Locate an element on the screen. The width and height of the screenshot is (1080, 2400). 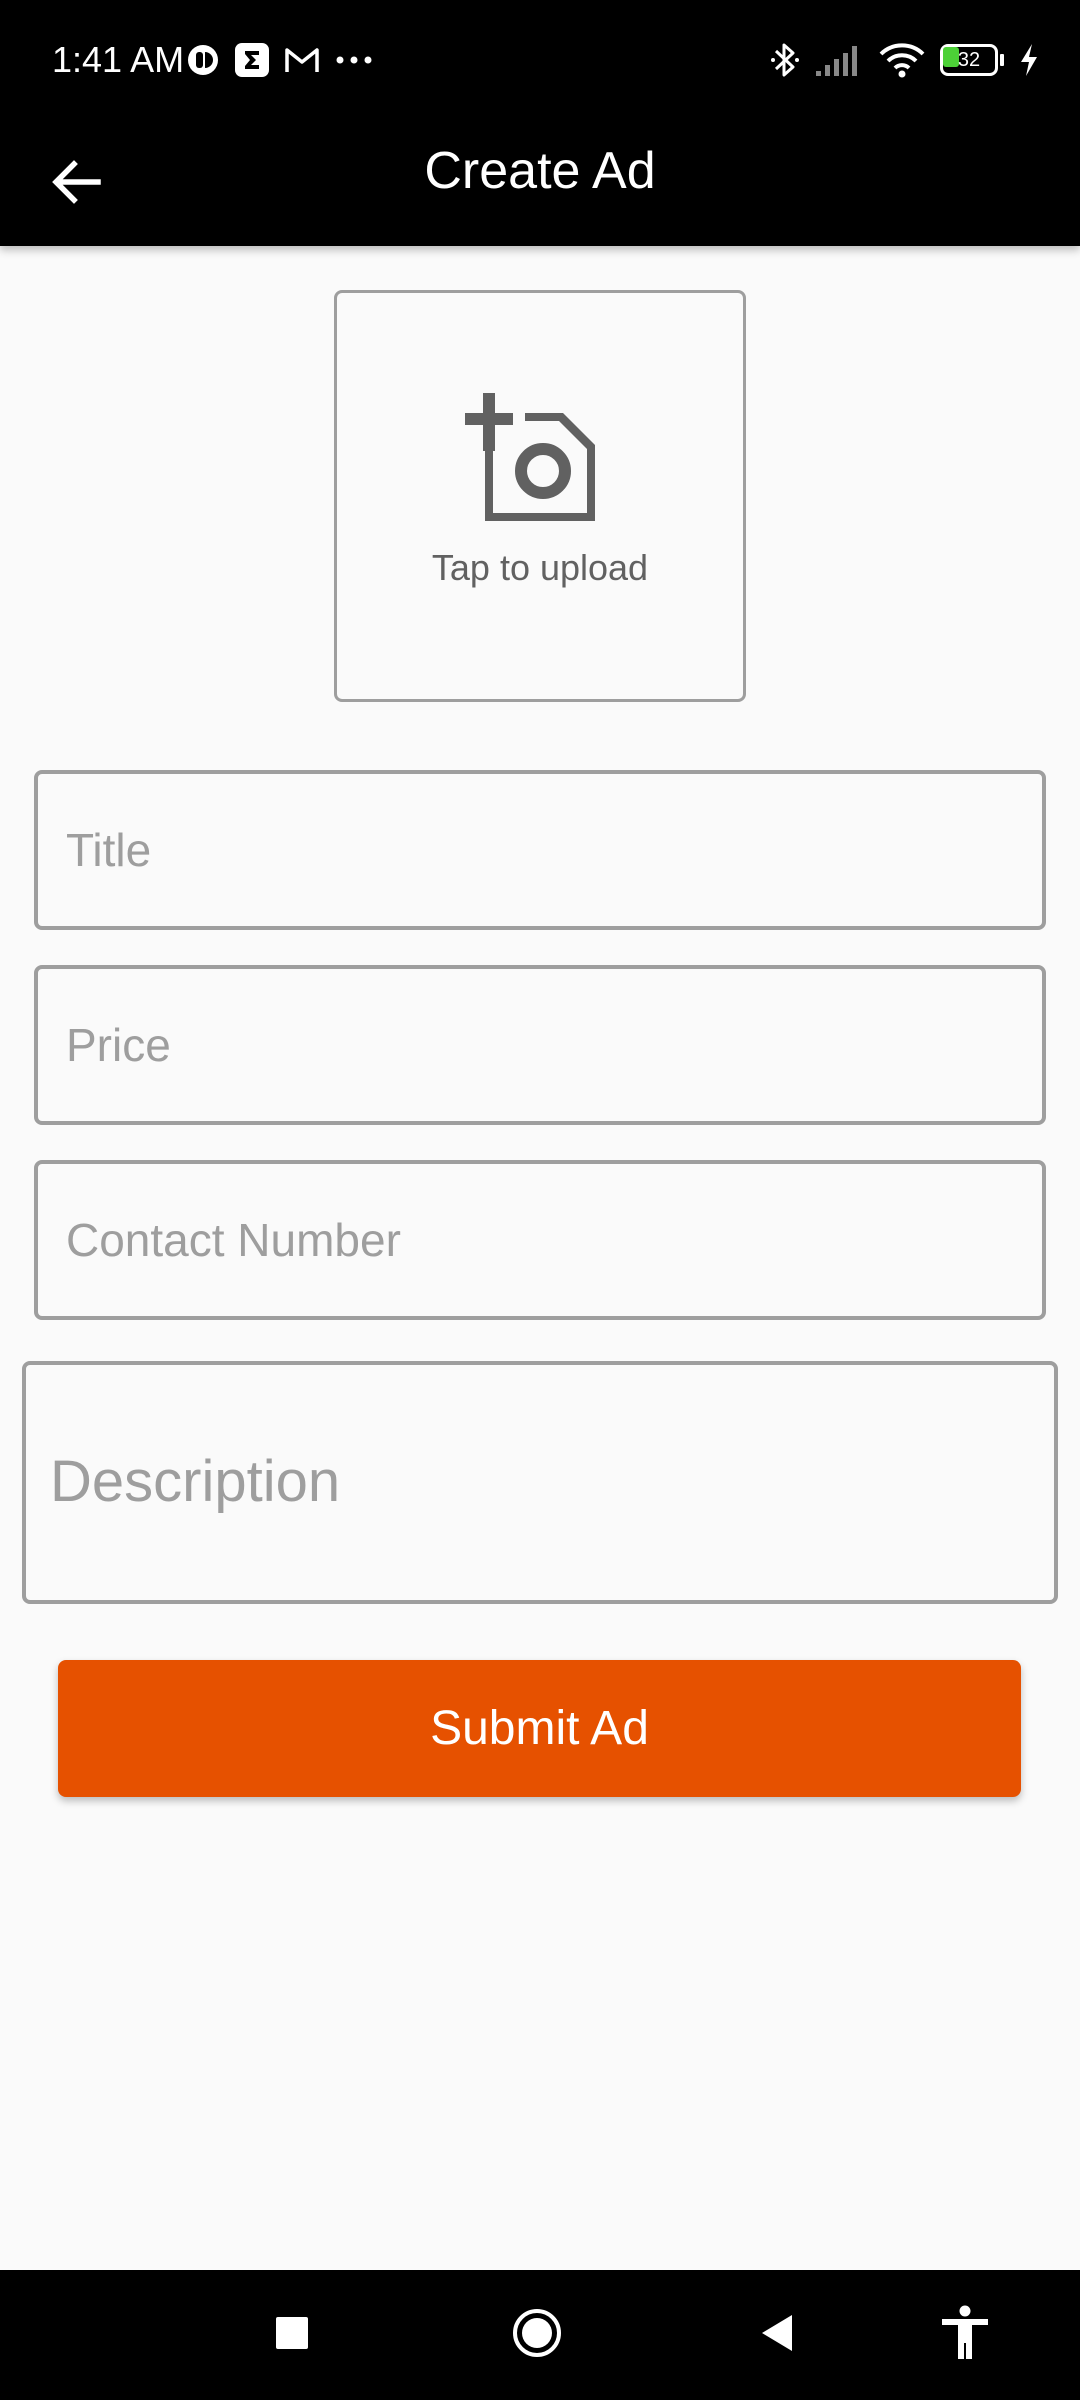
more-notifications-icon is located at coordinates (354, 60).